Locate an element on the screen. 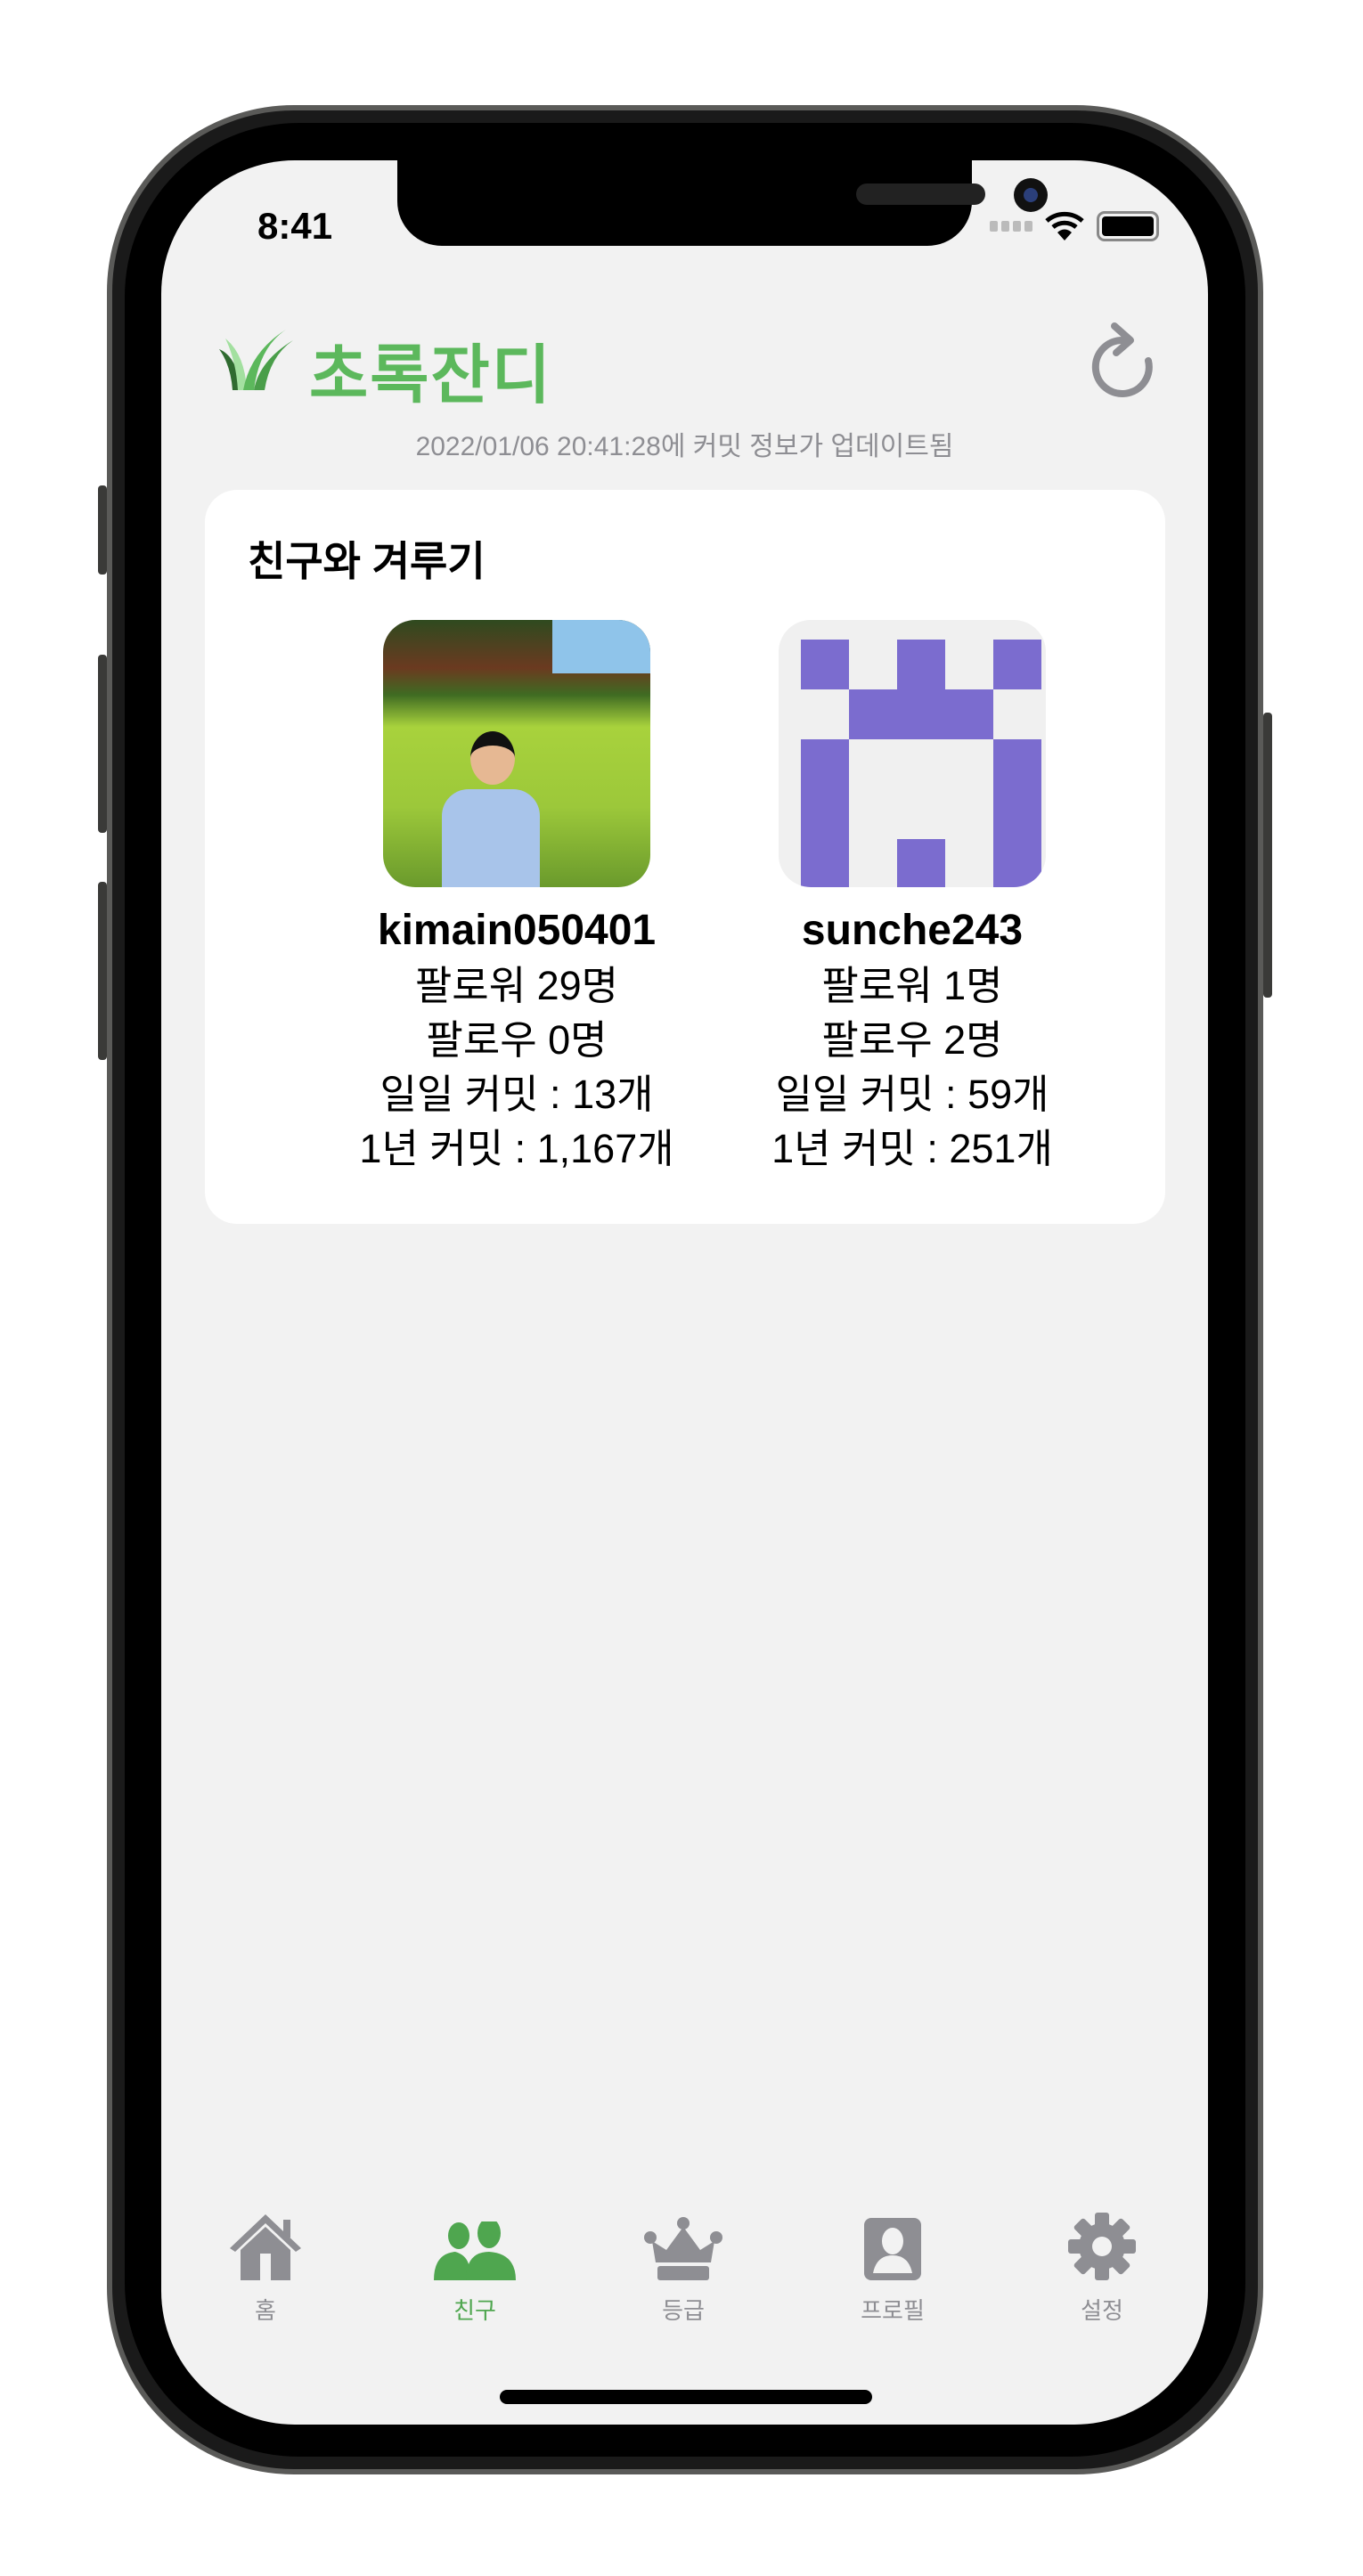 The image size is (1363, 2576). tab-friends: 친구 is located at coordinates (475, 2267).